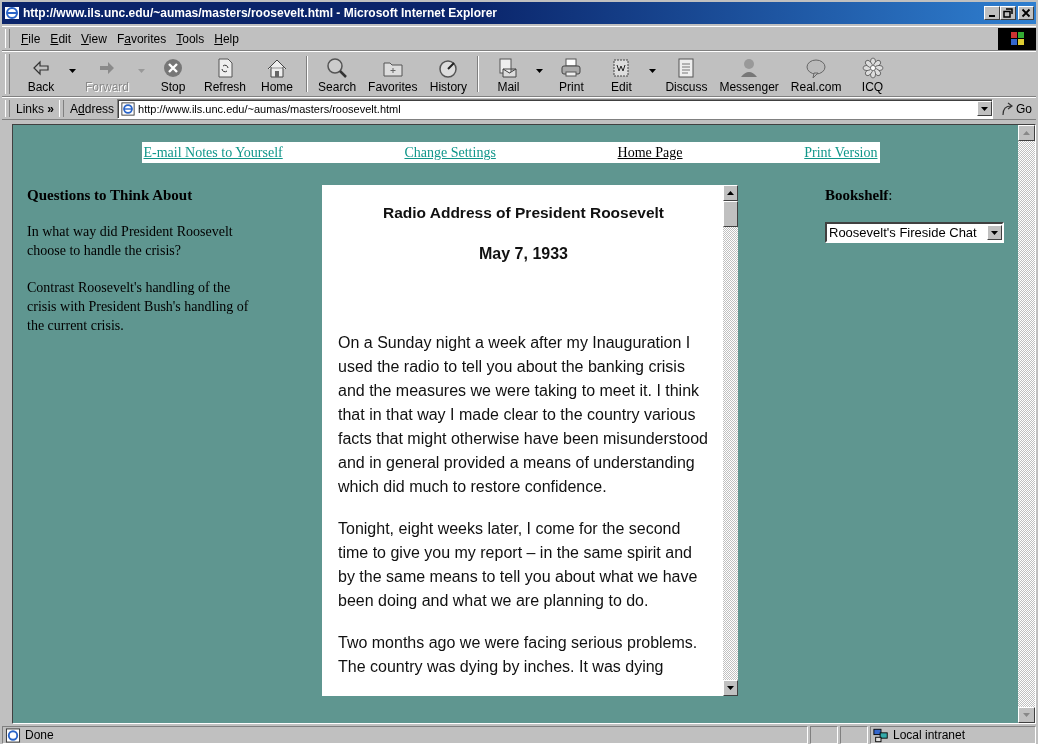  Describe the element at coordinates (1017, 38) in the screenshot. I see `windows-logo-icon` at that location.